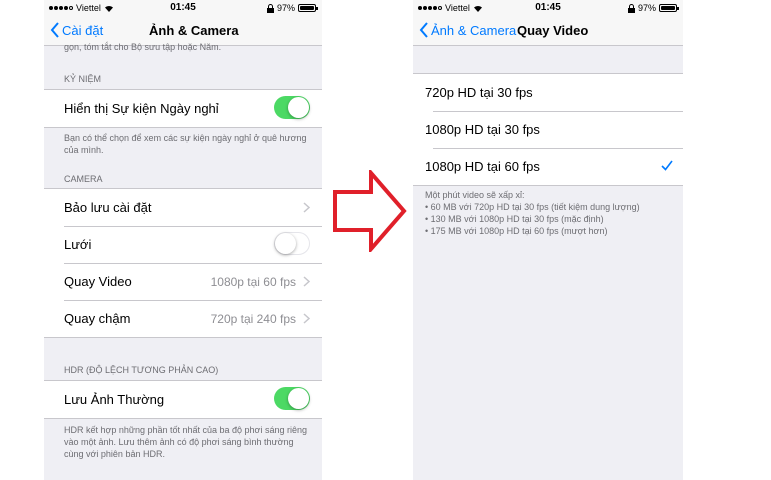 This screenshot has width=771, height=480. What do you see at coordinates (548, 92) in the screenshot?
I see `option-720p-30fps: 720p HD tại 30 fps` at bounding box center [548, 92].